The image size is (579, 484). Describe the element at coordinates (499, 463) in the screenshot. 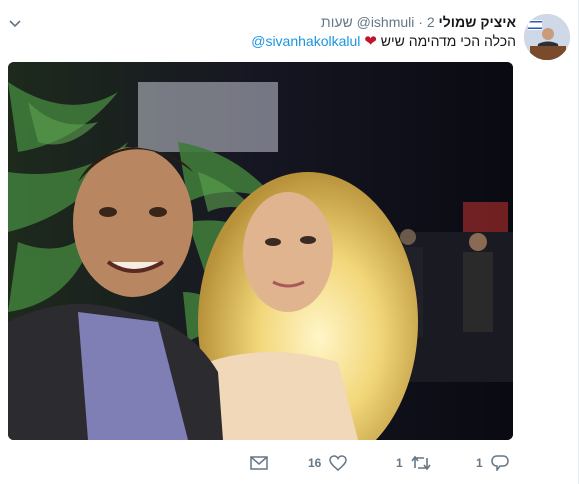

I see `speech-bubble-icon` at that location.